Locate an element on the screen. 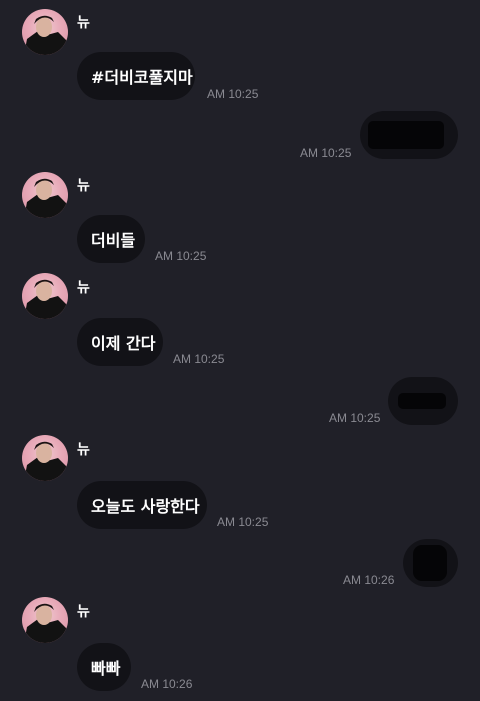 This screenshot has width=480, height=701. message-bubble: #더비코풀지마 is located at coordinates (136, 76).